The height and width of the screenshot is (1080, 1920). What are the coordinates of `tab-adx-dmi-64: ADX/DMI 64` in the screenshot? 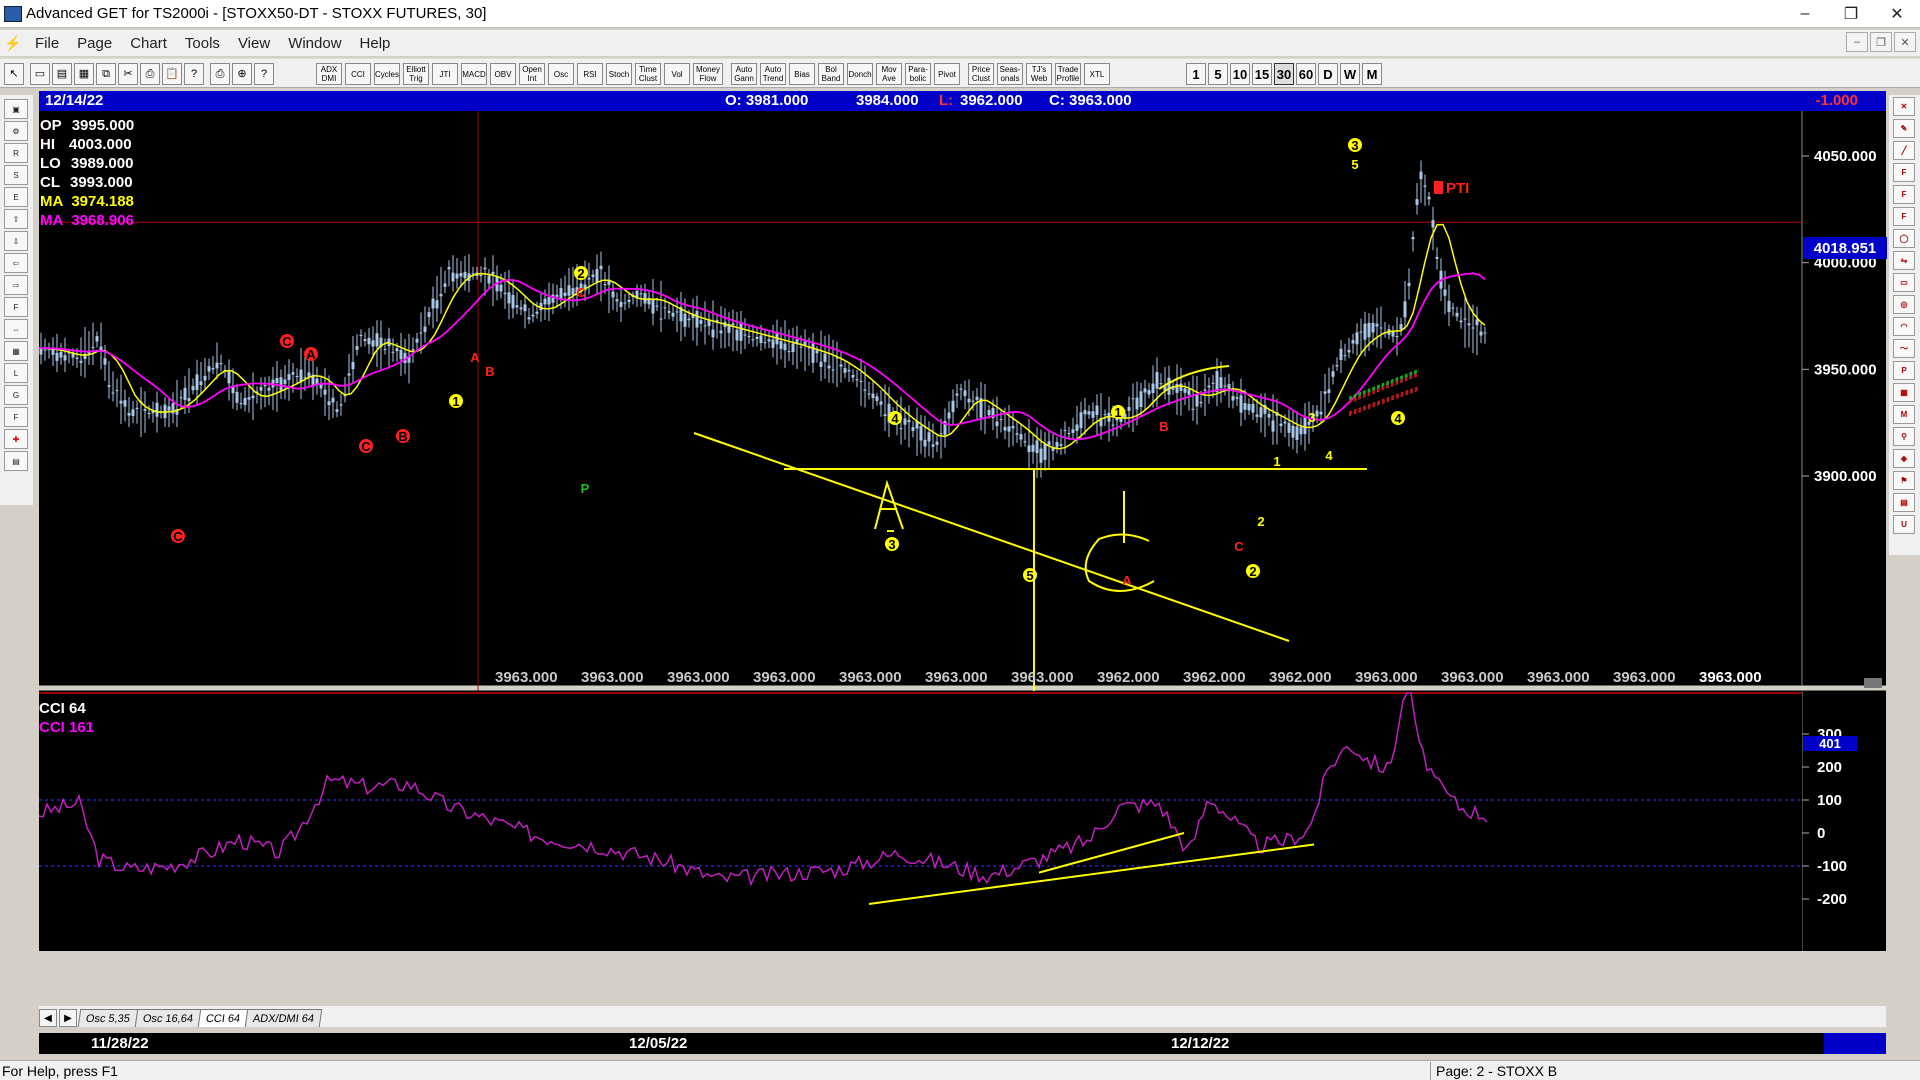 It's located at (284, 1018).